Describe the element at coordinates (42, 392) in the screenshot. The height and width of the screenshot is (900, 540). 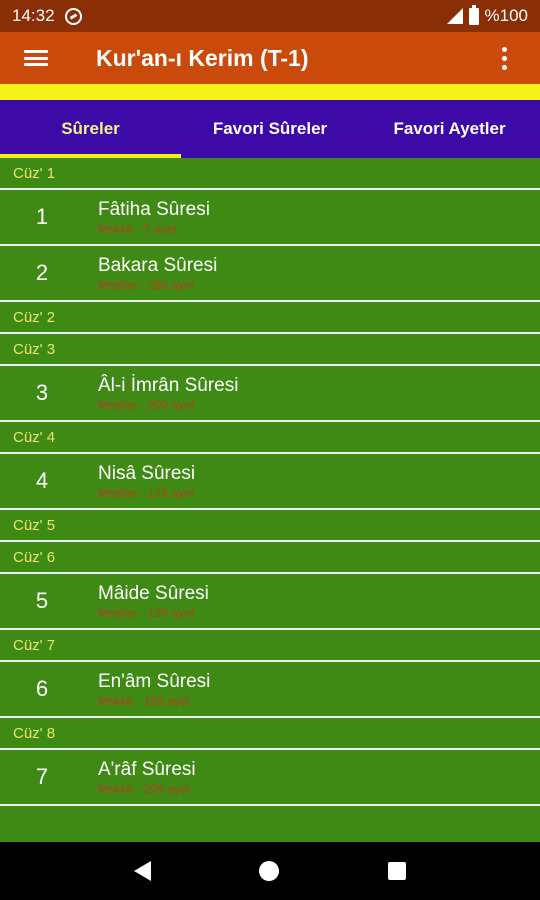
I see `sura-number: 3` at that location.